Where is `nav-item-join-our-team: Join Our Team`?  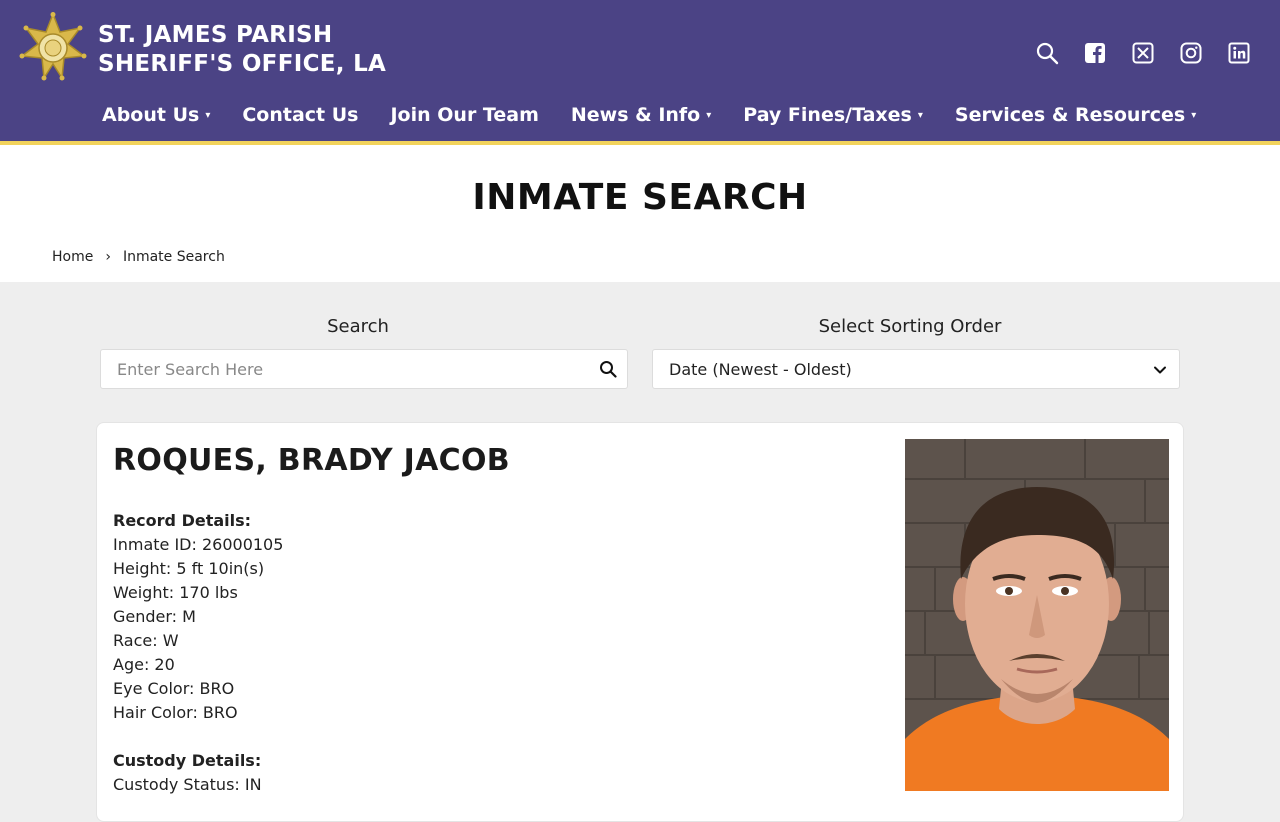
nav-item-join-our-team: Join Our Team is located at coordinates (464, 115).